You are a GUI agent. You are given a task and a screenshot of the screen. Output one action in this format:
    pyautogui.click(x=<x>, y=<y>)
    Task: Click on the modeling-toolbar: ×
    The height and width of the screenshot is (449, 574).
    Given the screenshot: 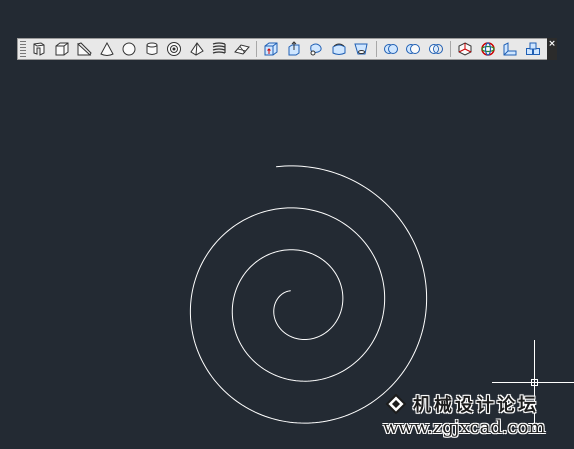 What is the action you would take?
    pyautogui.click(x=287, y=49)
    